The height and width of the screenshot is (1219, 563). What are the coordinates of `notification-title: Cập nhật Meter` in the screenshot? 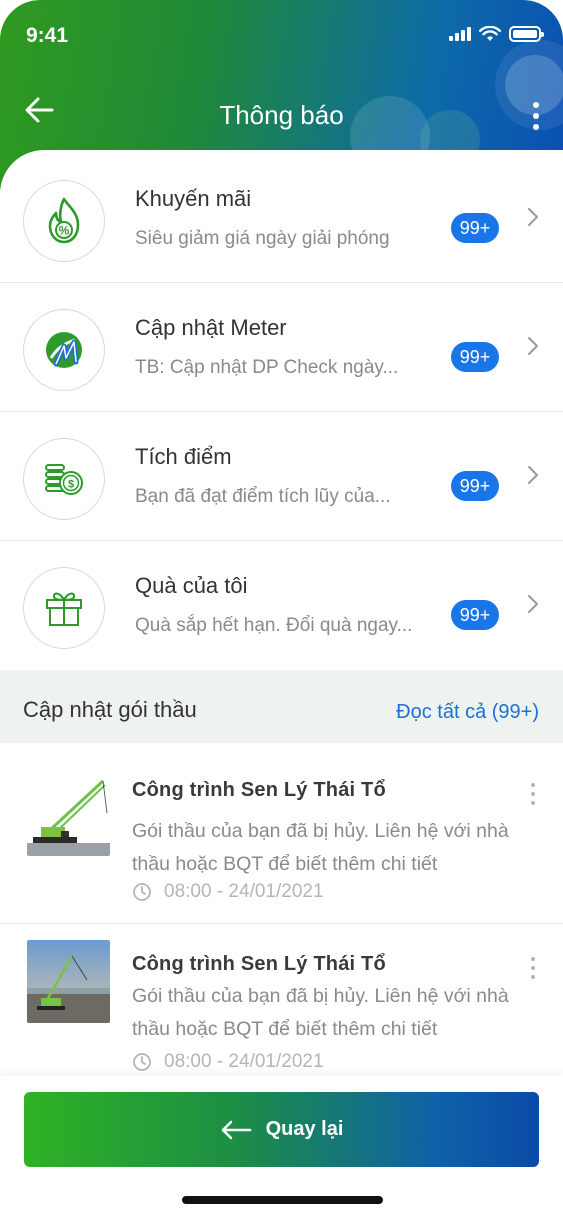 It's located at (211, 327).